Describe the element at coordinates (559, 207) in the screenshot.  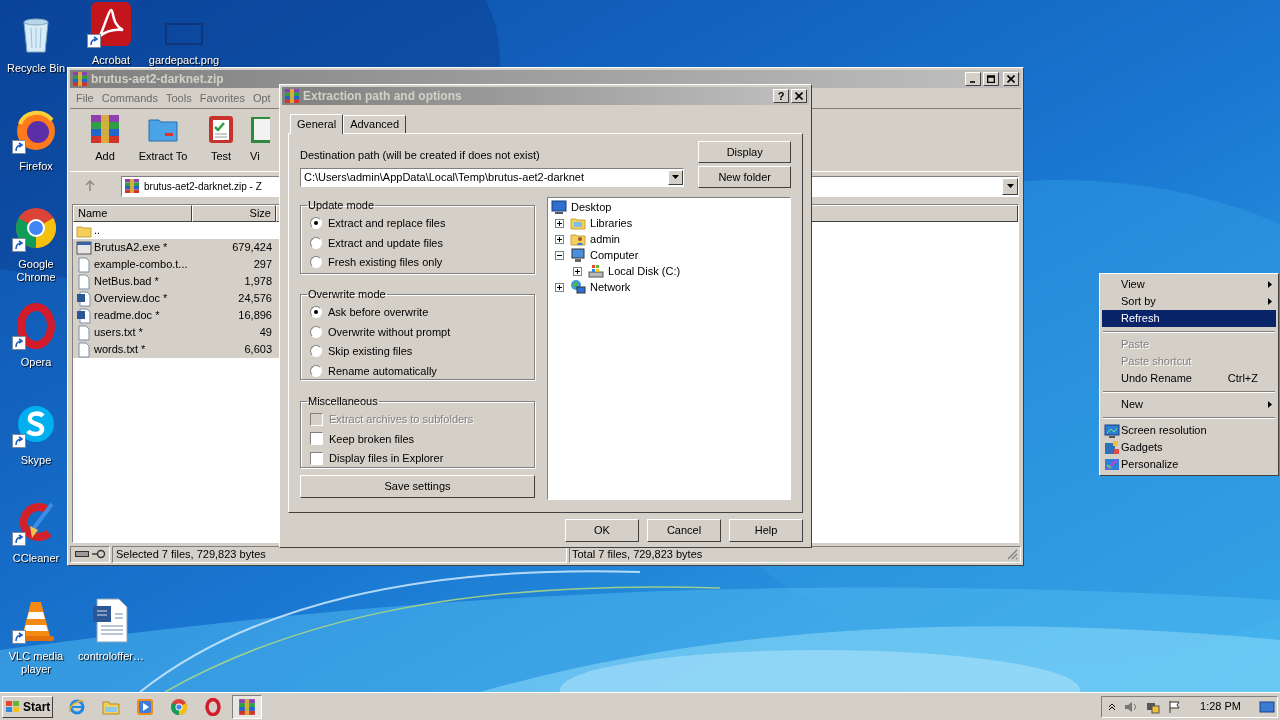
I see `desktop-icon` at that location.